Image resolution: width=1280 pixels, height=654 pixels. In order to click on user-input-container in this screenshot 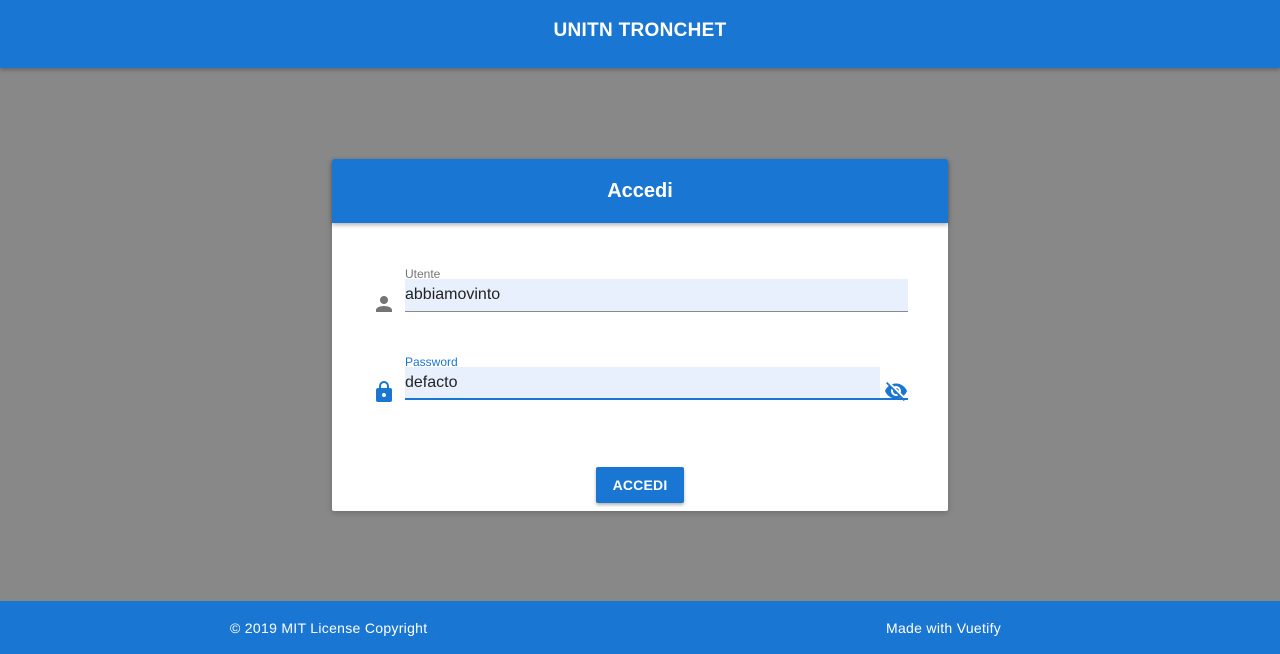, I will do `click(656, 295)`.